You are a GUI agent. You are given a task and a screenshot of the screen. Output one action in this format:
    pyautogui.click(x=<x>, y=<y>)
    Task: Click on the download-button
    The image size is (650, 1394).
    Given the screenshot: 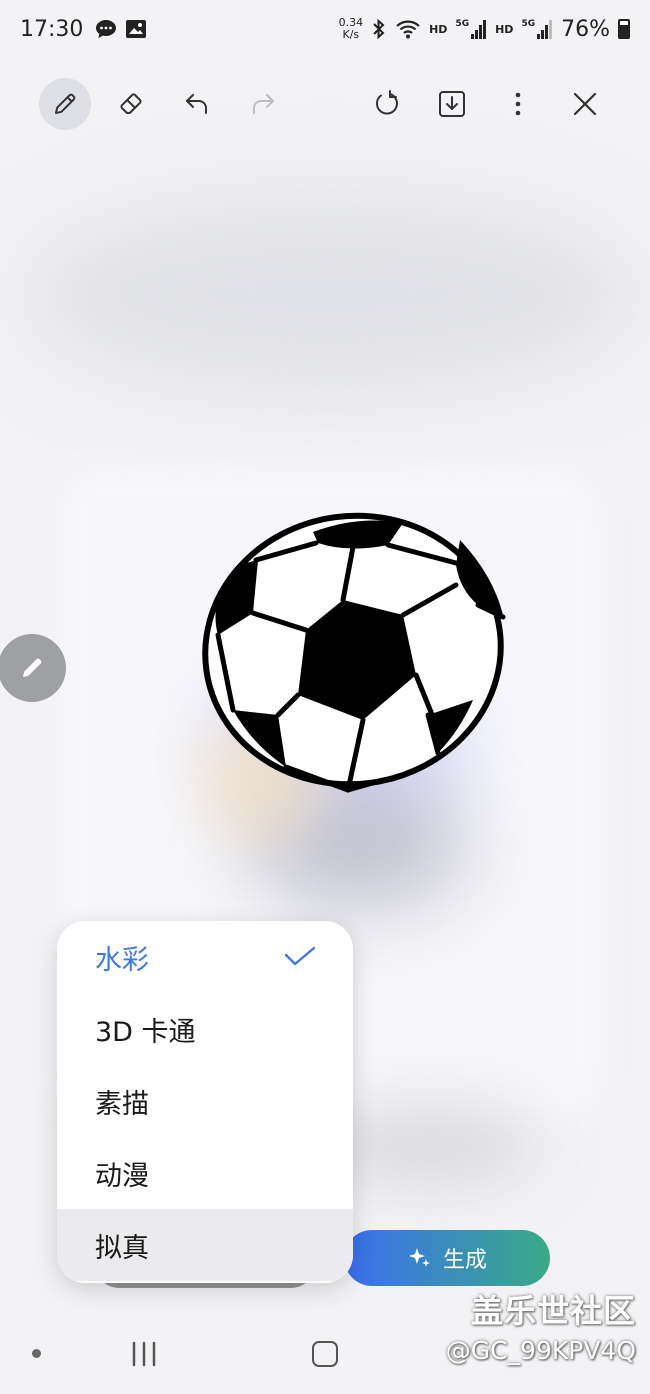 What is the action you would take?
    pyautogui.click(x=452, y=104)
    